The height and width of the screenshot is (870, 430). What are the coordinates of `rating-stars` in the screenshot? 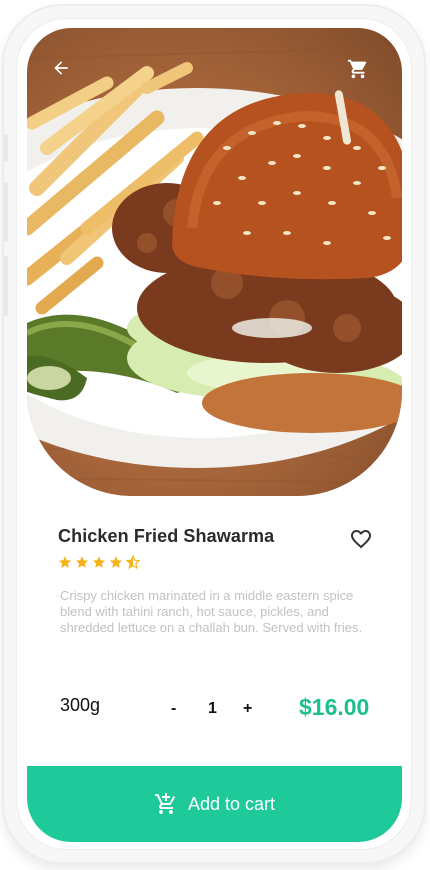 It's located at (99, 562).